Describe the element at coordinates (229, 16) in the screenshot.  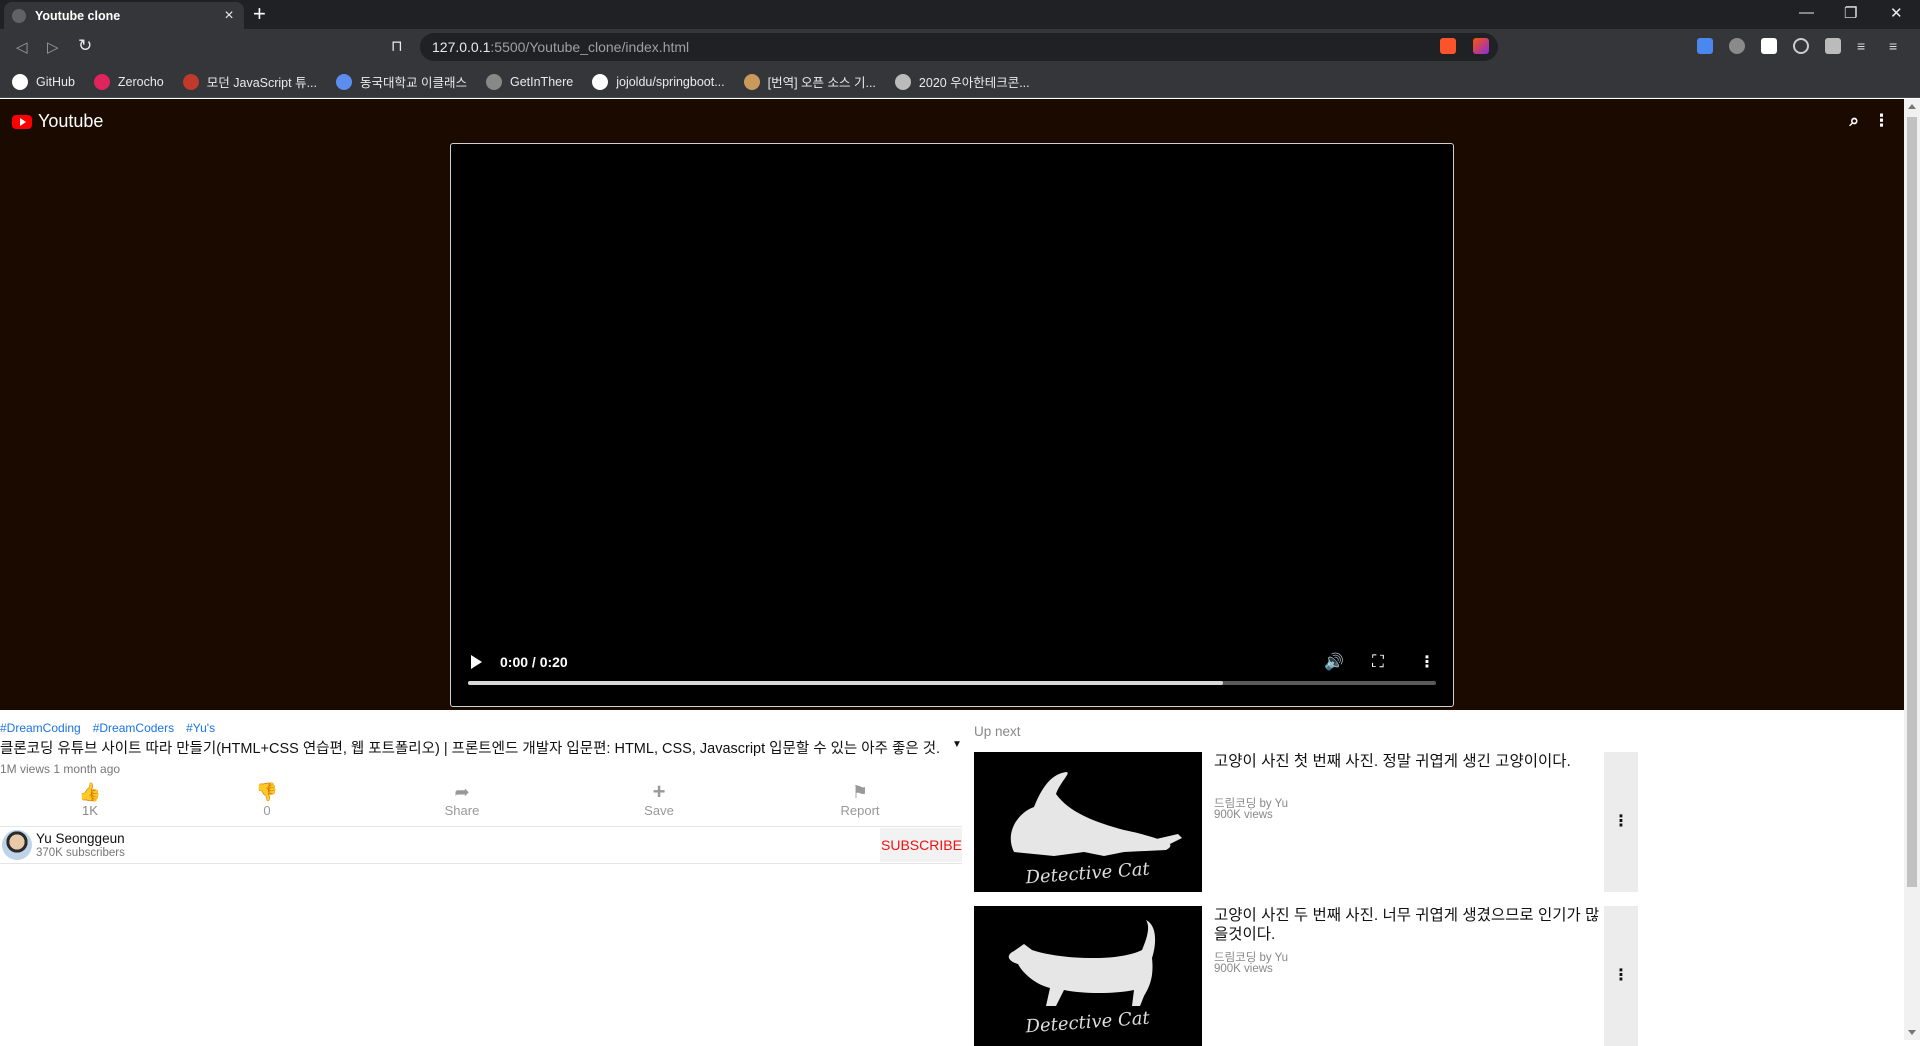
I see `tab-close-icon: ×` at that location.